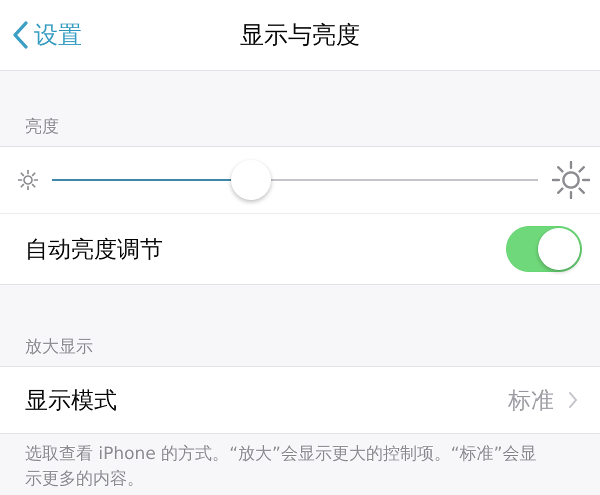 The height and width of the screenshot is (495, 600). What do you see at coordinates (42, 127) in the screenshot?
I see `section-header: 亮度` at bounding box center [42, 127].